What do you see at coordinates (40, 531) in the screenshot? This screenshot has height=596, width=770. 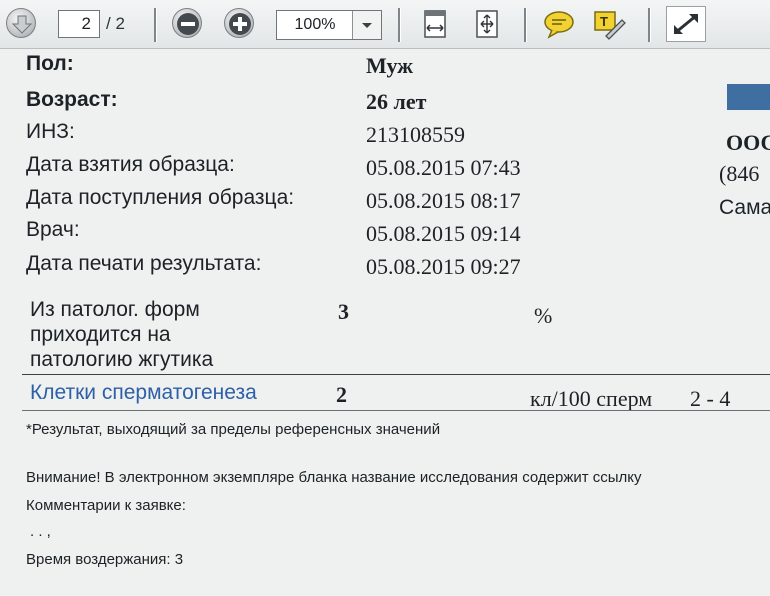 I see `comments-value: . . ,` at bounding box center [40, 531].